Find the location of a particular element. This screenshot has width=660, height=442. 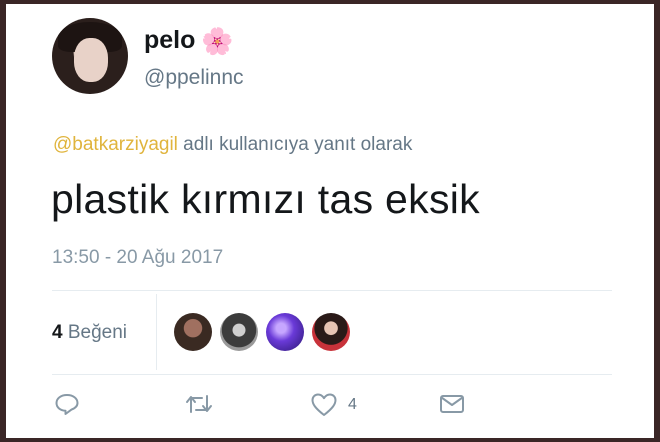

likes-count: 4 is located at coordinates (57, 332).